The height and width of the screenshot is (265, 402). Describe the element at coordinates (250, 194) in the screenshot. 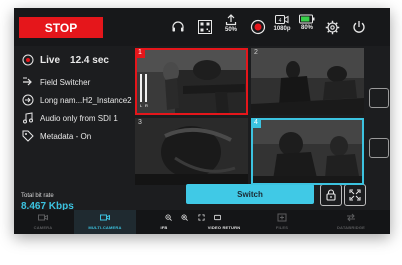

I see `switch-button: Switch` at that location.